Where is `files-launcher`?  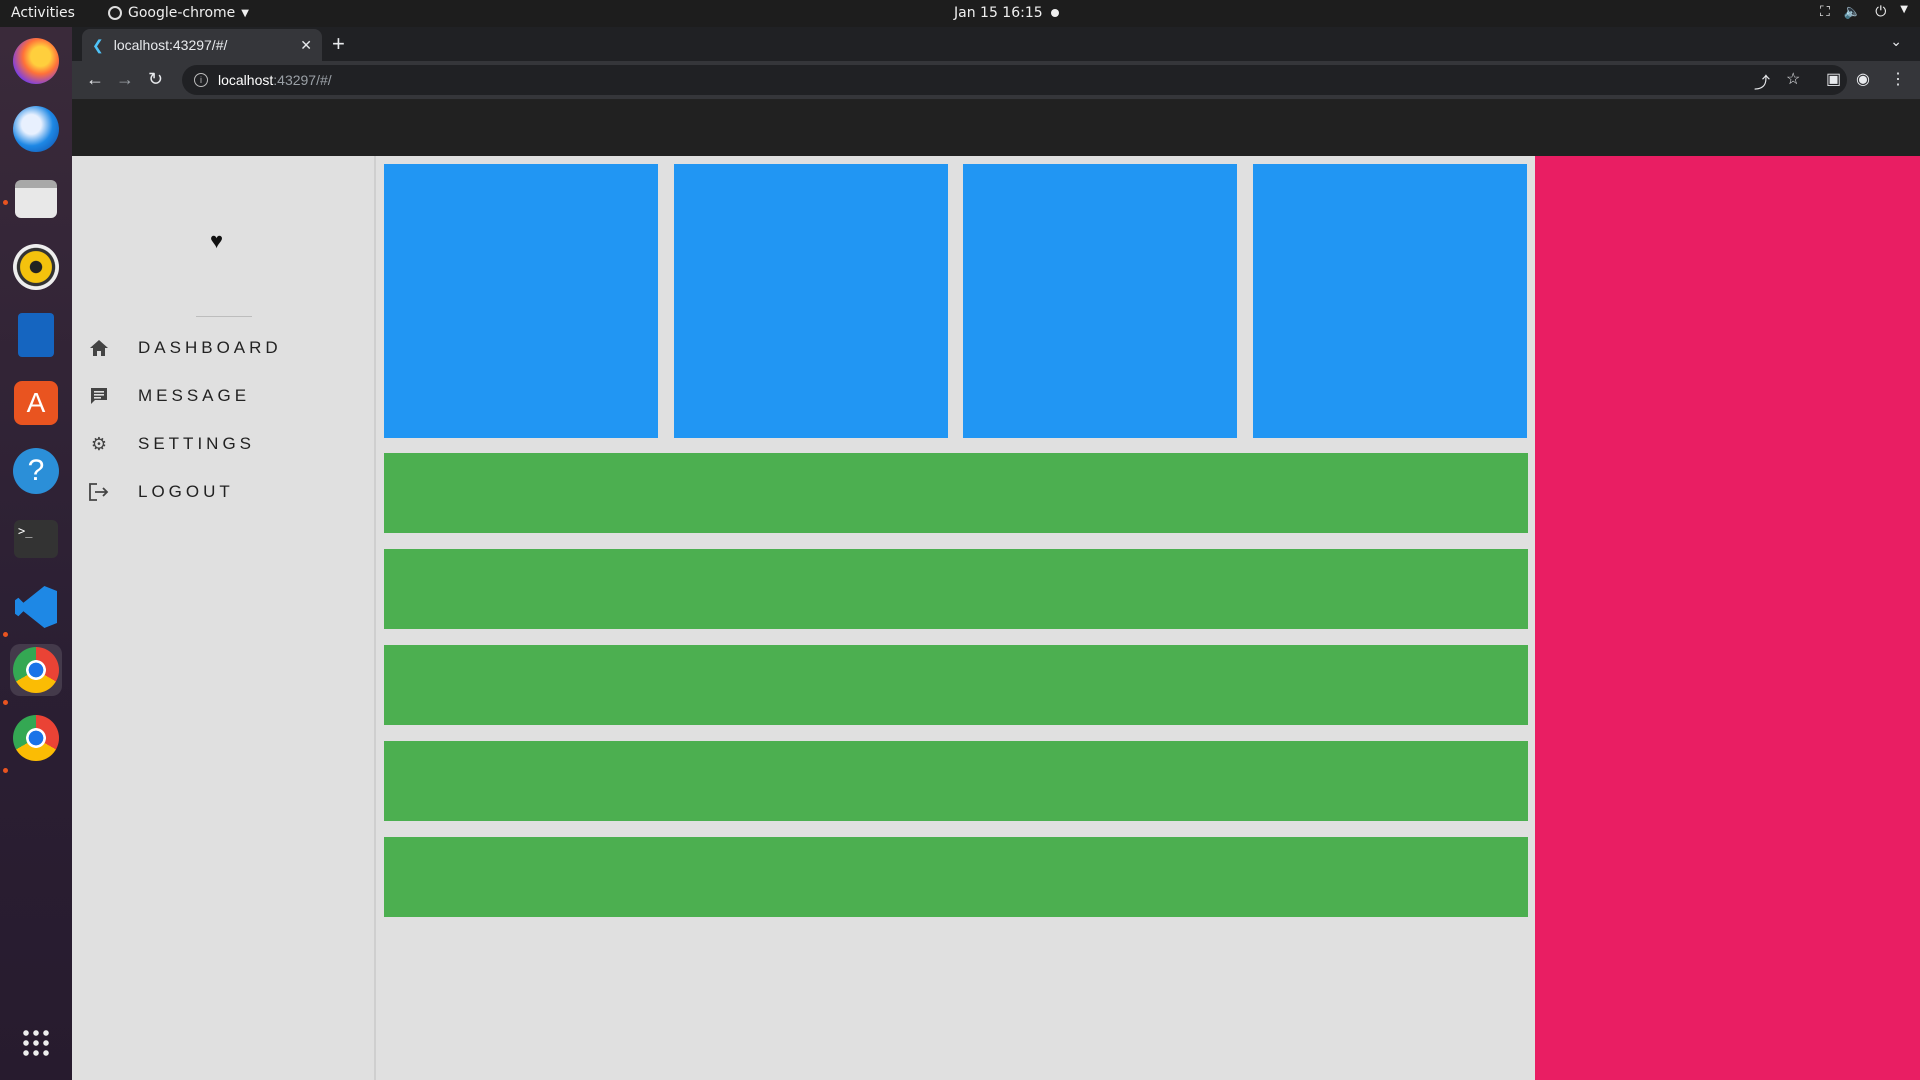 files-launcher is located at coordinates (36, 199).